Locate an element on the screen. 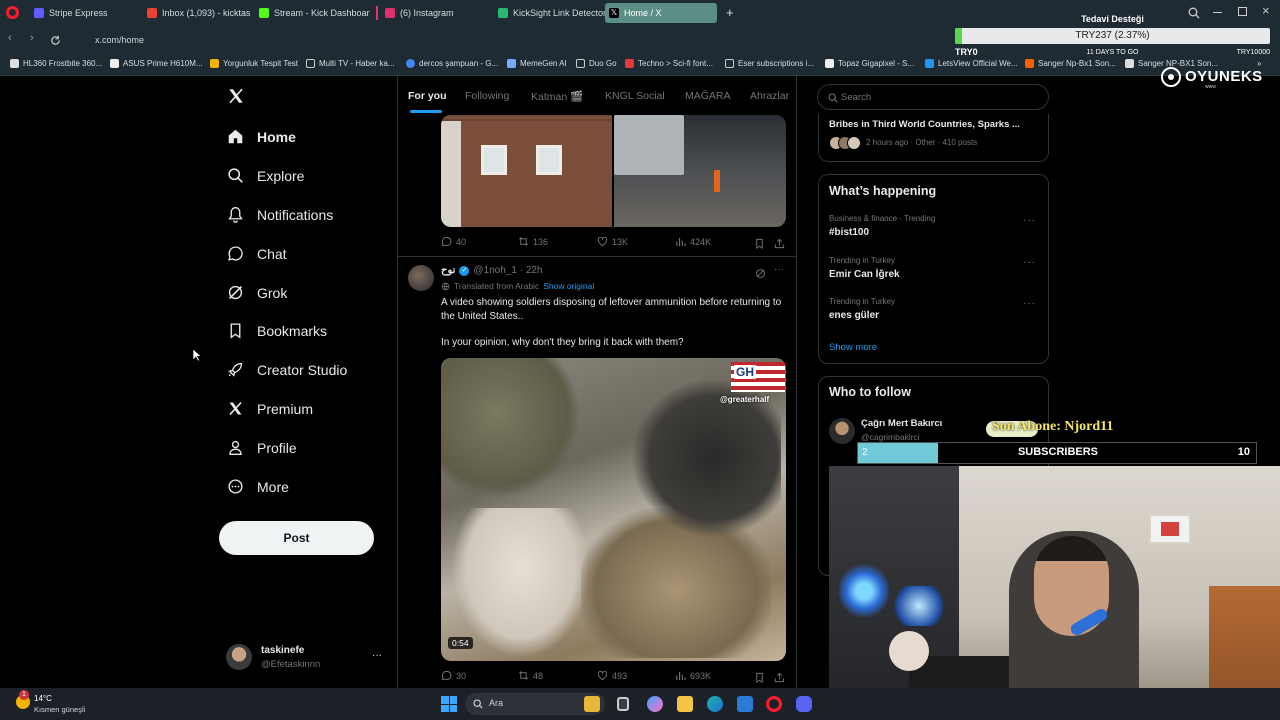  forward-icon: › is located at coordinates (32, 38).